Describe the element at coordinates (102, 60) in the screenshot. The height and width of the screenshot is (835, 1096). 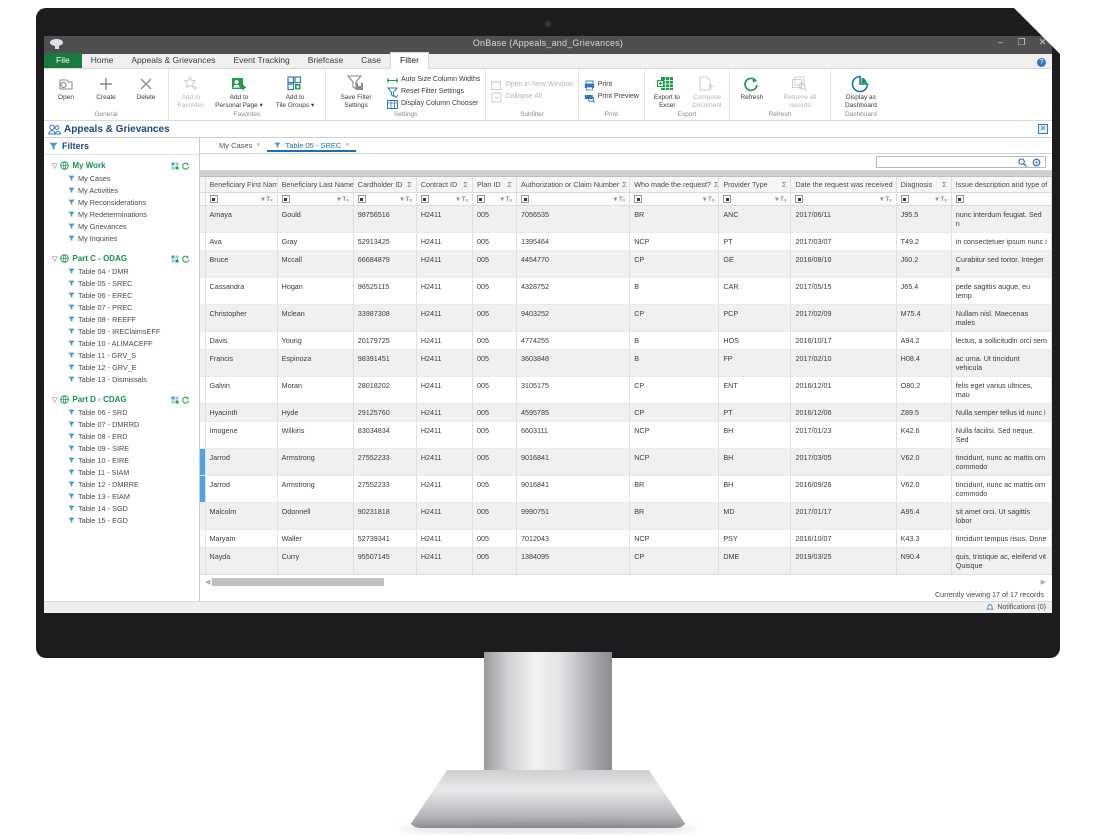
I see `ribbon-tab-home: Home` at that location.